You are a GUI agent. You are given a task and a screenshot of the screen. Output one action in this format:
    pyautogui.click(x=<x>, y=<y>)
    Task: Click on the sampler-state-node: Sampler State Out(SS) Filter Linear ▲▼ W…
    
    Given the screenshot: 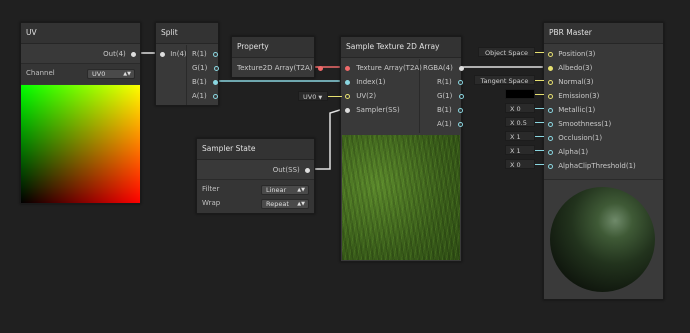 What is the action you would take?
    pyautogui.click(x=255, y=176)
    